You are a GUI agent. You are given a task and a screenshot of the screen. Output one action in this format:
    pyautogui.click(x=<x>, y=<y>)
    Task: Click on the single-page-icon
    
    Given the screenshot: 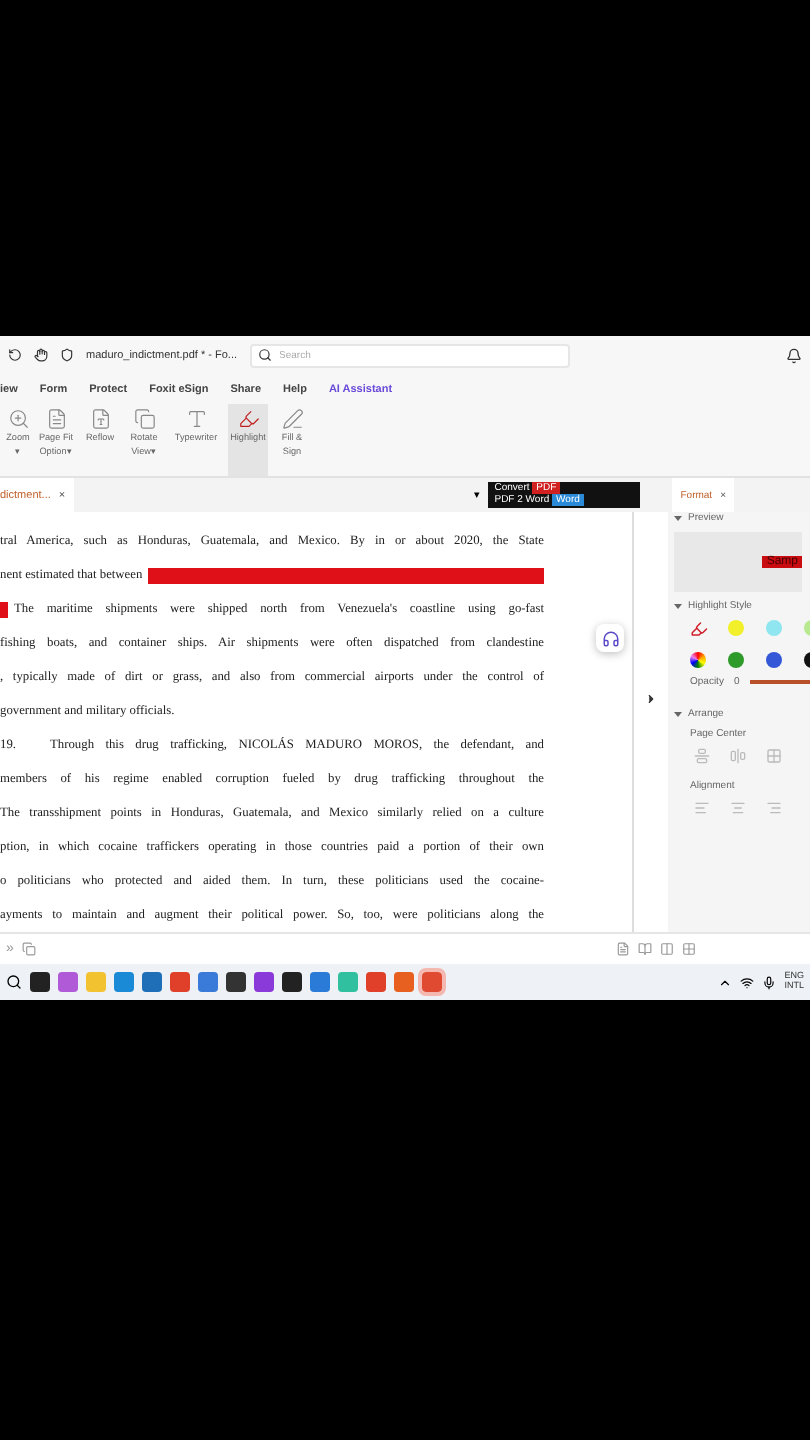 What is the action you would take?
    pyautogui.click(x=623, y=949)
    